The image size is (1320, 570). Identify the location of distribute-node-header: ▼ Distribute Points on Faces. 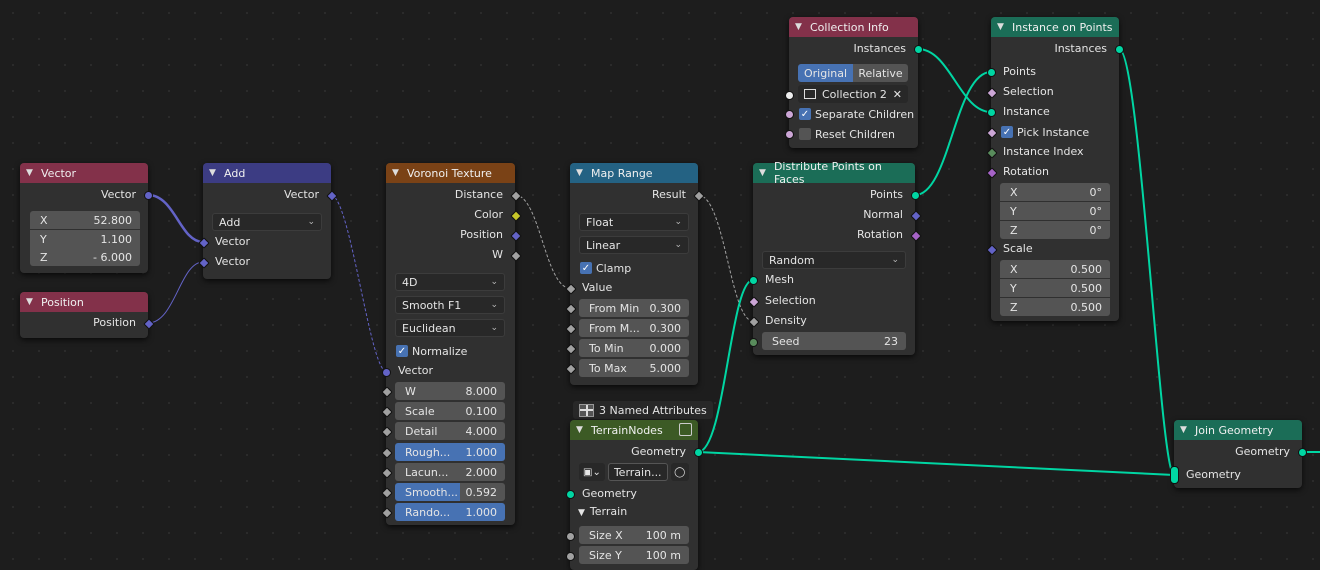
(834, 173).